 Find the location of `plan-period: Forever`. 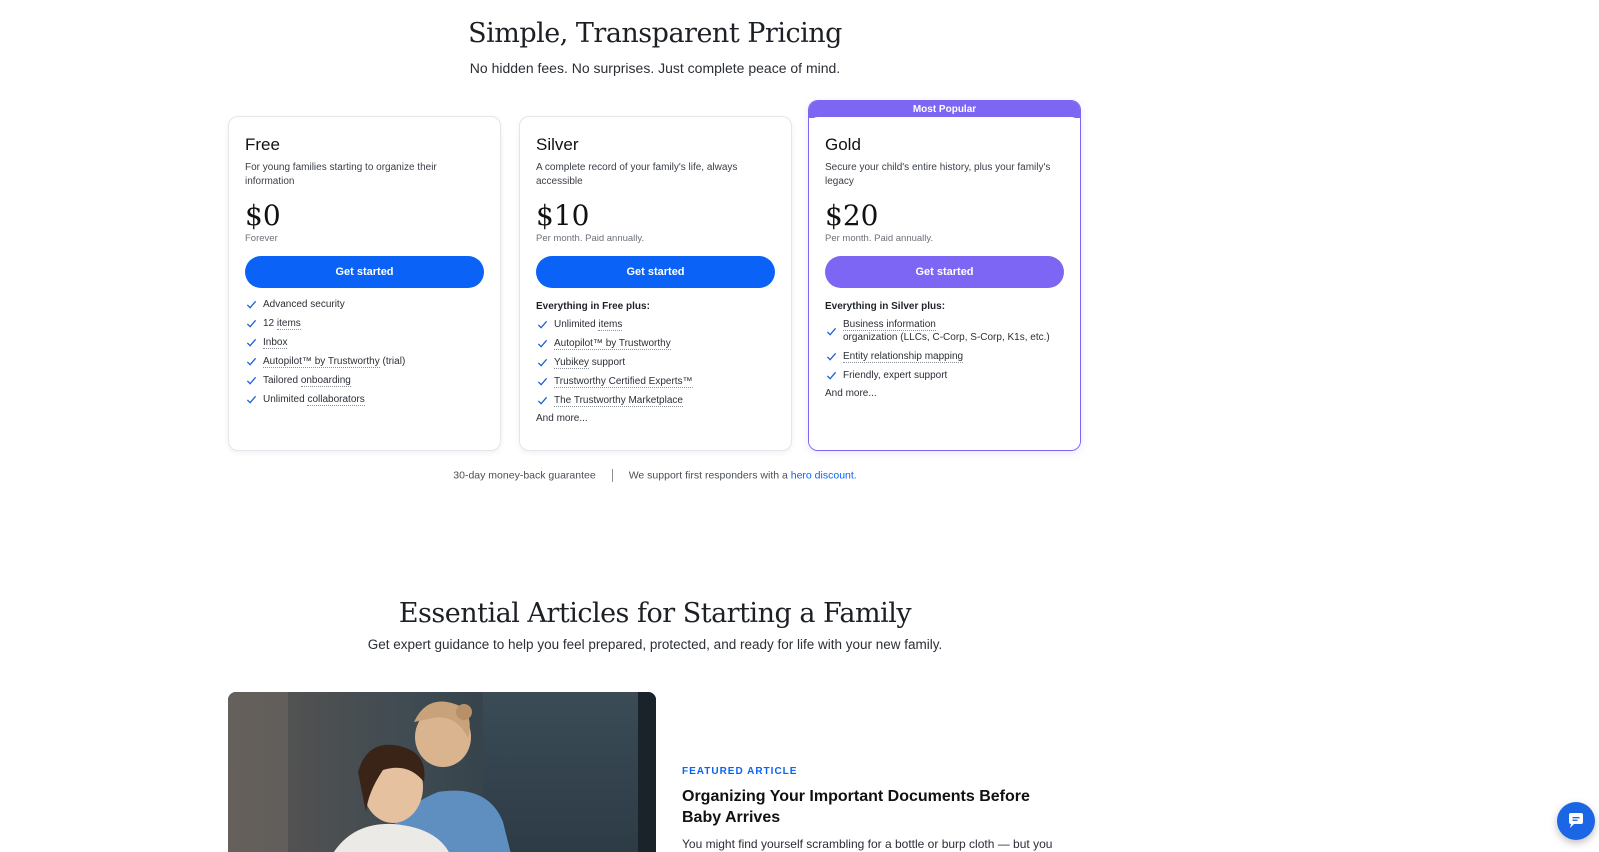

plan-period: Forever is located at coordinates (261, 238).